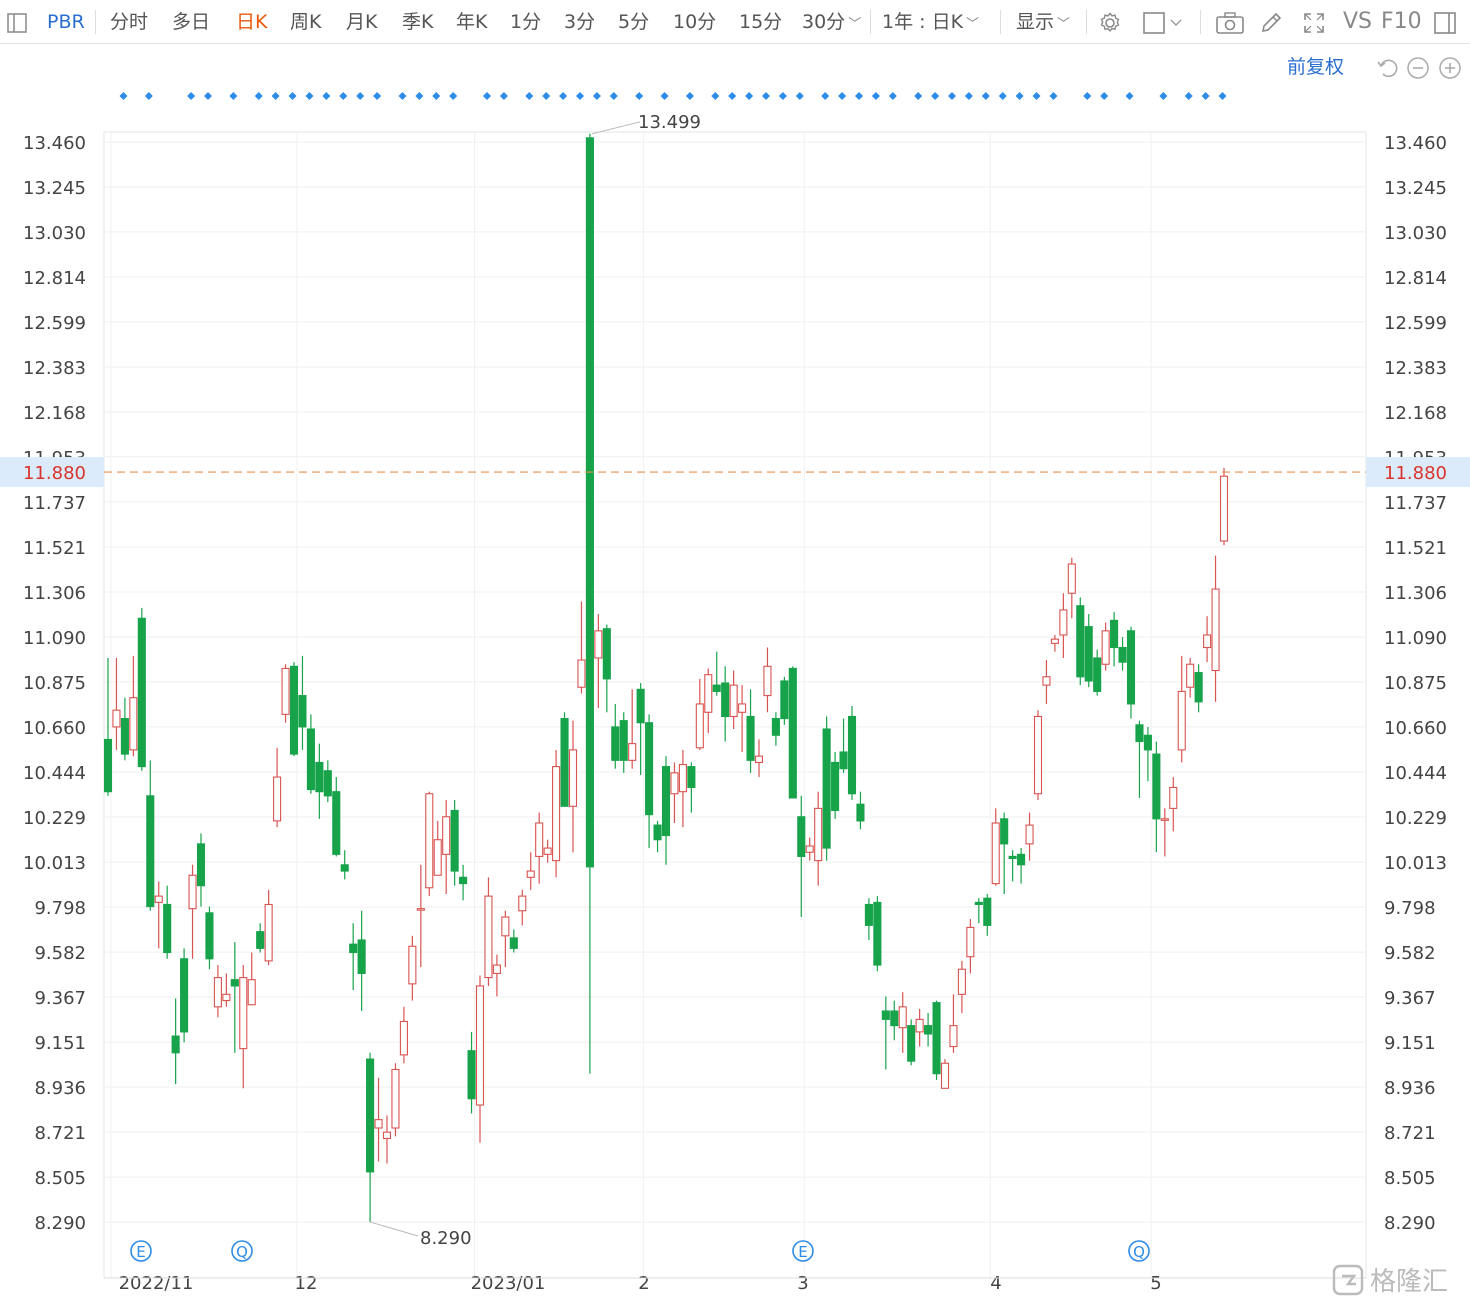 The width and height of the screenshot is (1470, 1307). What do you see at coordinates (60, 953) in the screenshot?
I see `y-tick-label-left: 9.582` at bounding box center [60, 953].